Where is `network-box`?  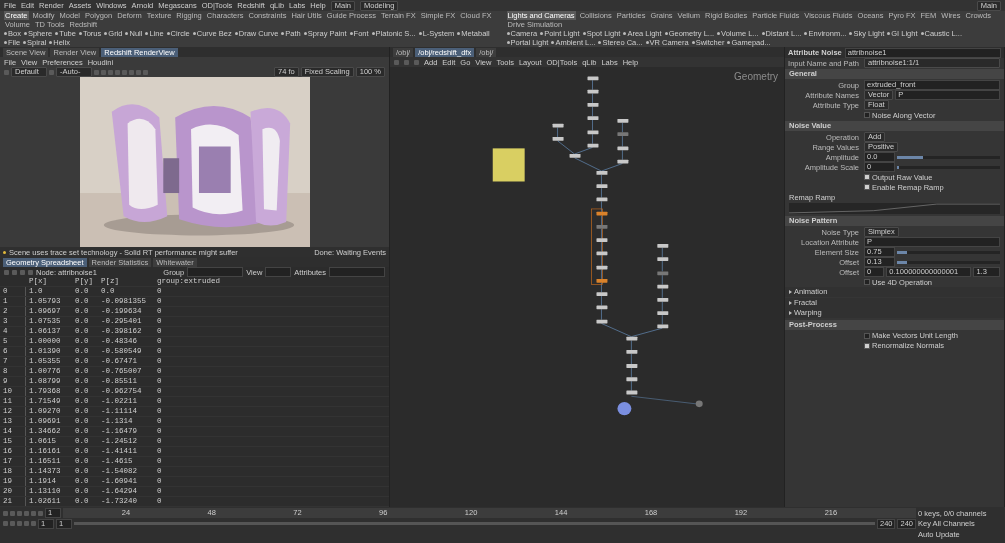
network-box is located at coordinates (597, 246).